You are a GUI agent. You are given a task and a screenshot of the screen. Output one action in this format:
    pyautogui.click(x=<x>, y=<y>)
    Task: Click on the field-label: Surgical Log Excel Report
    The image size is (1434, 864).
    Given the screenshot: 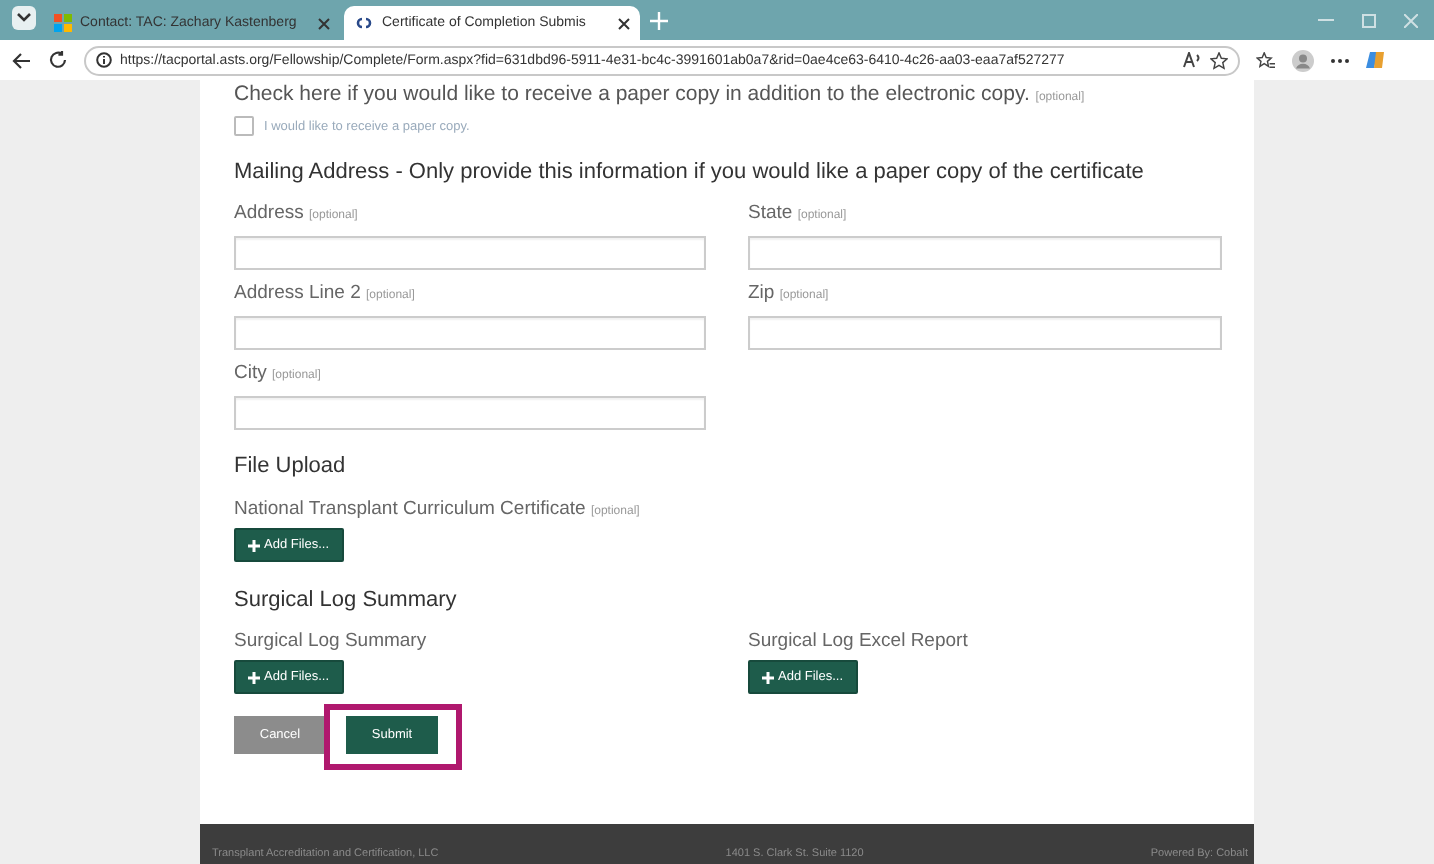 What is the action you would take?
    pyautogui.click(x=858, y=641)
    